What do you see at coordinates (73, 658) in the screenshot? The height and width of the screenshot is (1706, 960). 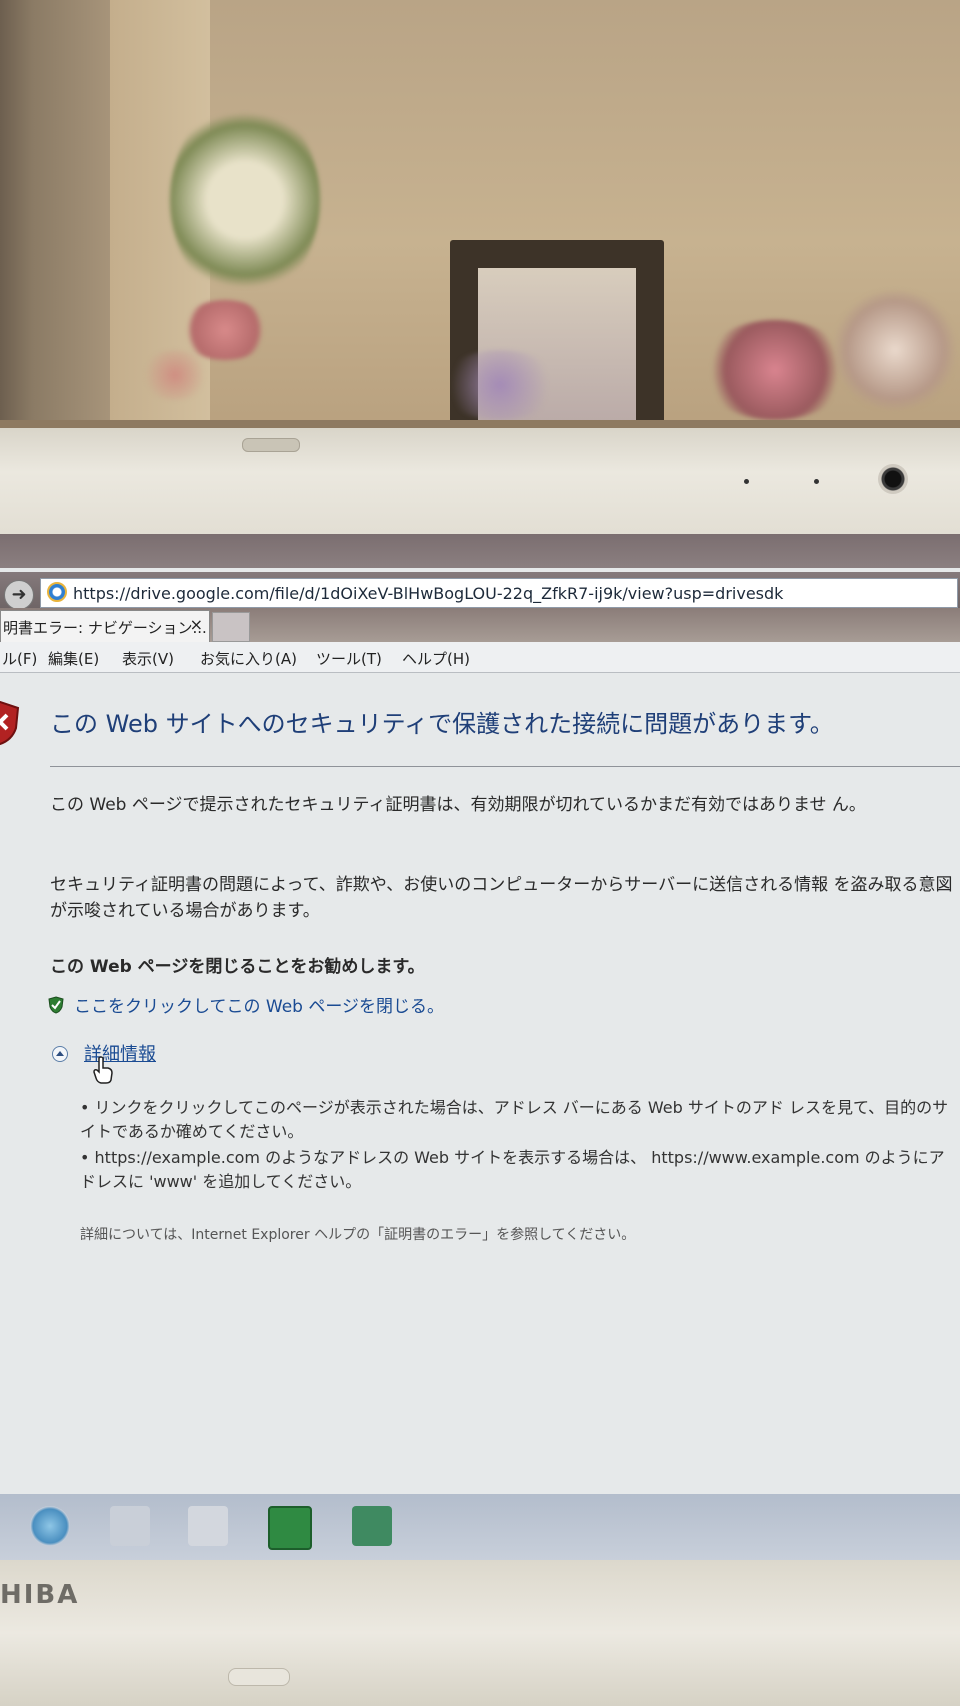 I see `menu-edit: 編集(E)` at bounding box center [73, 658].